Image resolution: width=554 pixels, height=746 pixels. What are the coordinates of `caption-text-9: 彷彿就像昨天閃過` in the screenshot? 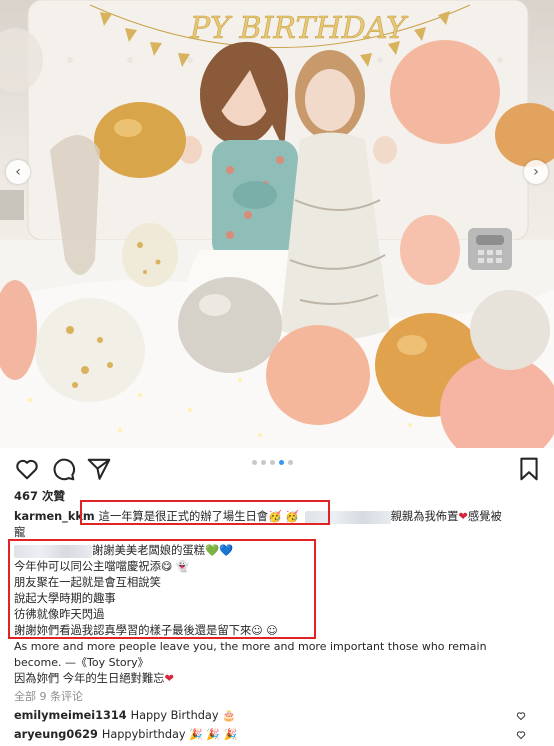 It's located at (59, 614).